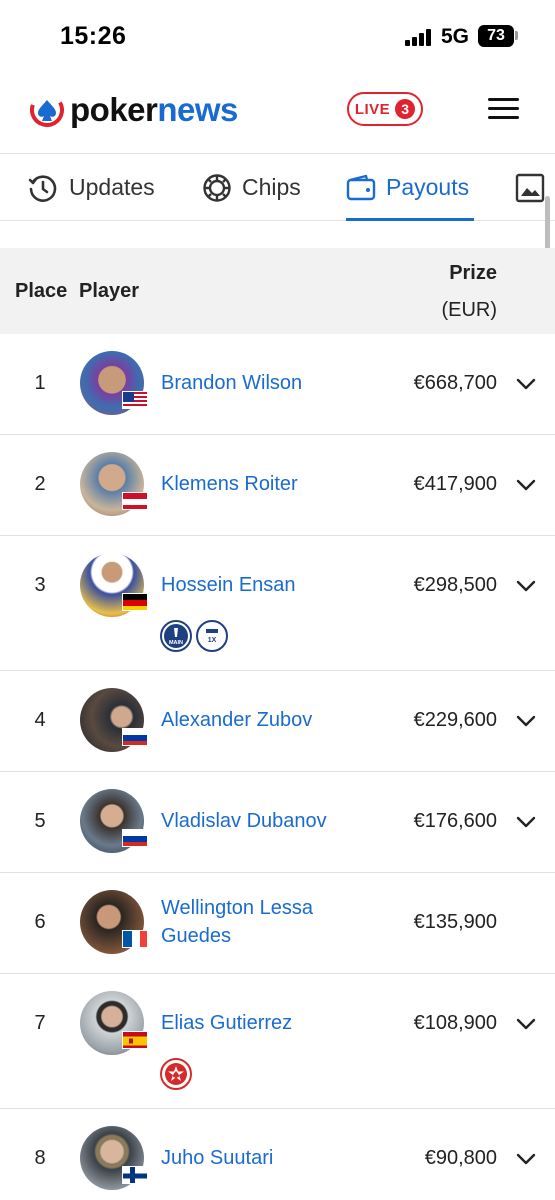 The height and width of the screenshot is (1200, 555). Describe the element at coordinates (460, 1158) in the screenshot. I see `prize-amount: €90,800` at that location.